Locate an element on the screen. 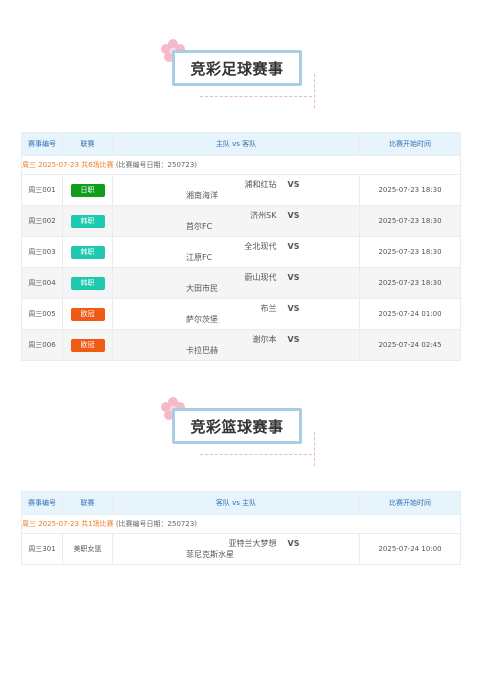  table-row: 周三001 日职 浦和红钻 VS 湘南海洋 2025-07-23 18:30 is located at coordinates (241, 190).